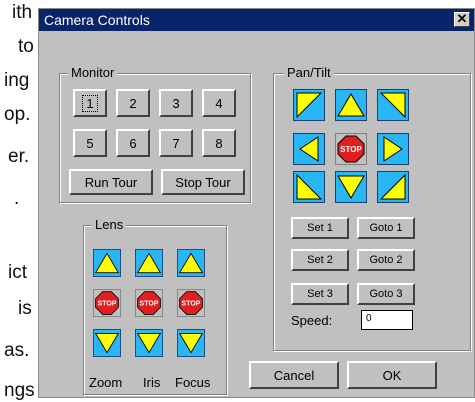 This screenshot has width=475, height=402. Describe the element at coordinates (17, 114) in the screenshot. I see `bg-text-4: op.` at that location.